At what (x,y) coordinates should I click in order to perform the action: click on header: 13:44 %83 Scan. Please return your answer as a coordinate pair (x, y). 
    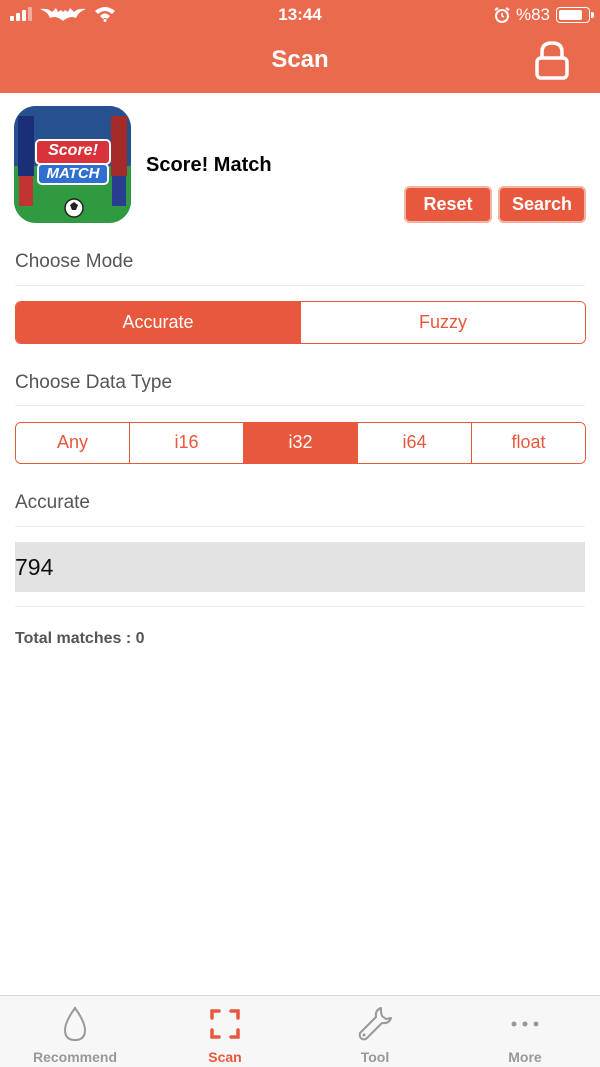
    Looking at the image, I should click on (300, 46).